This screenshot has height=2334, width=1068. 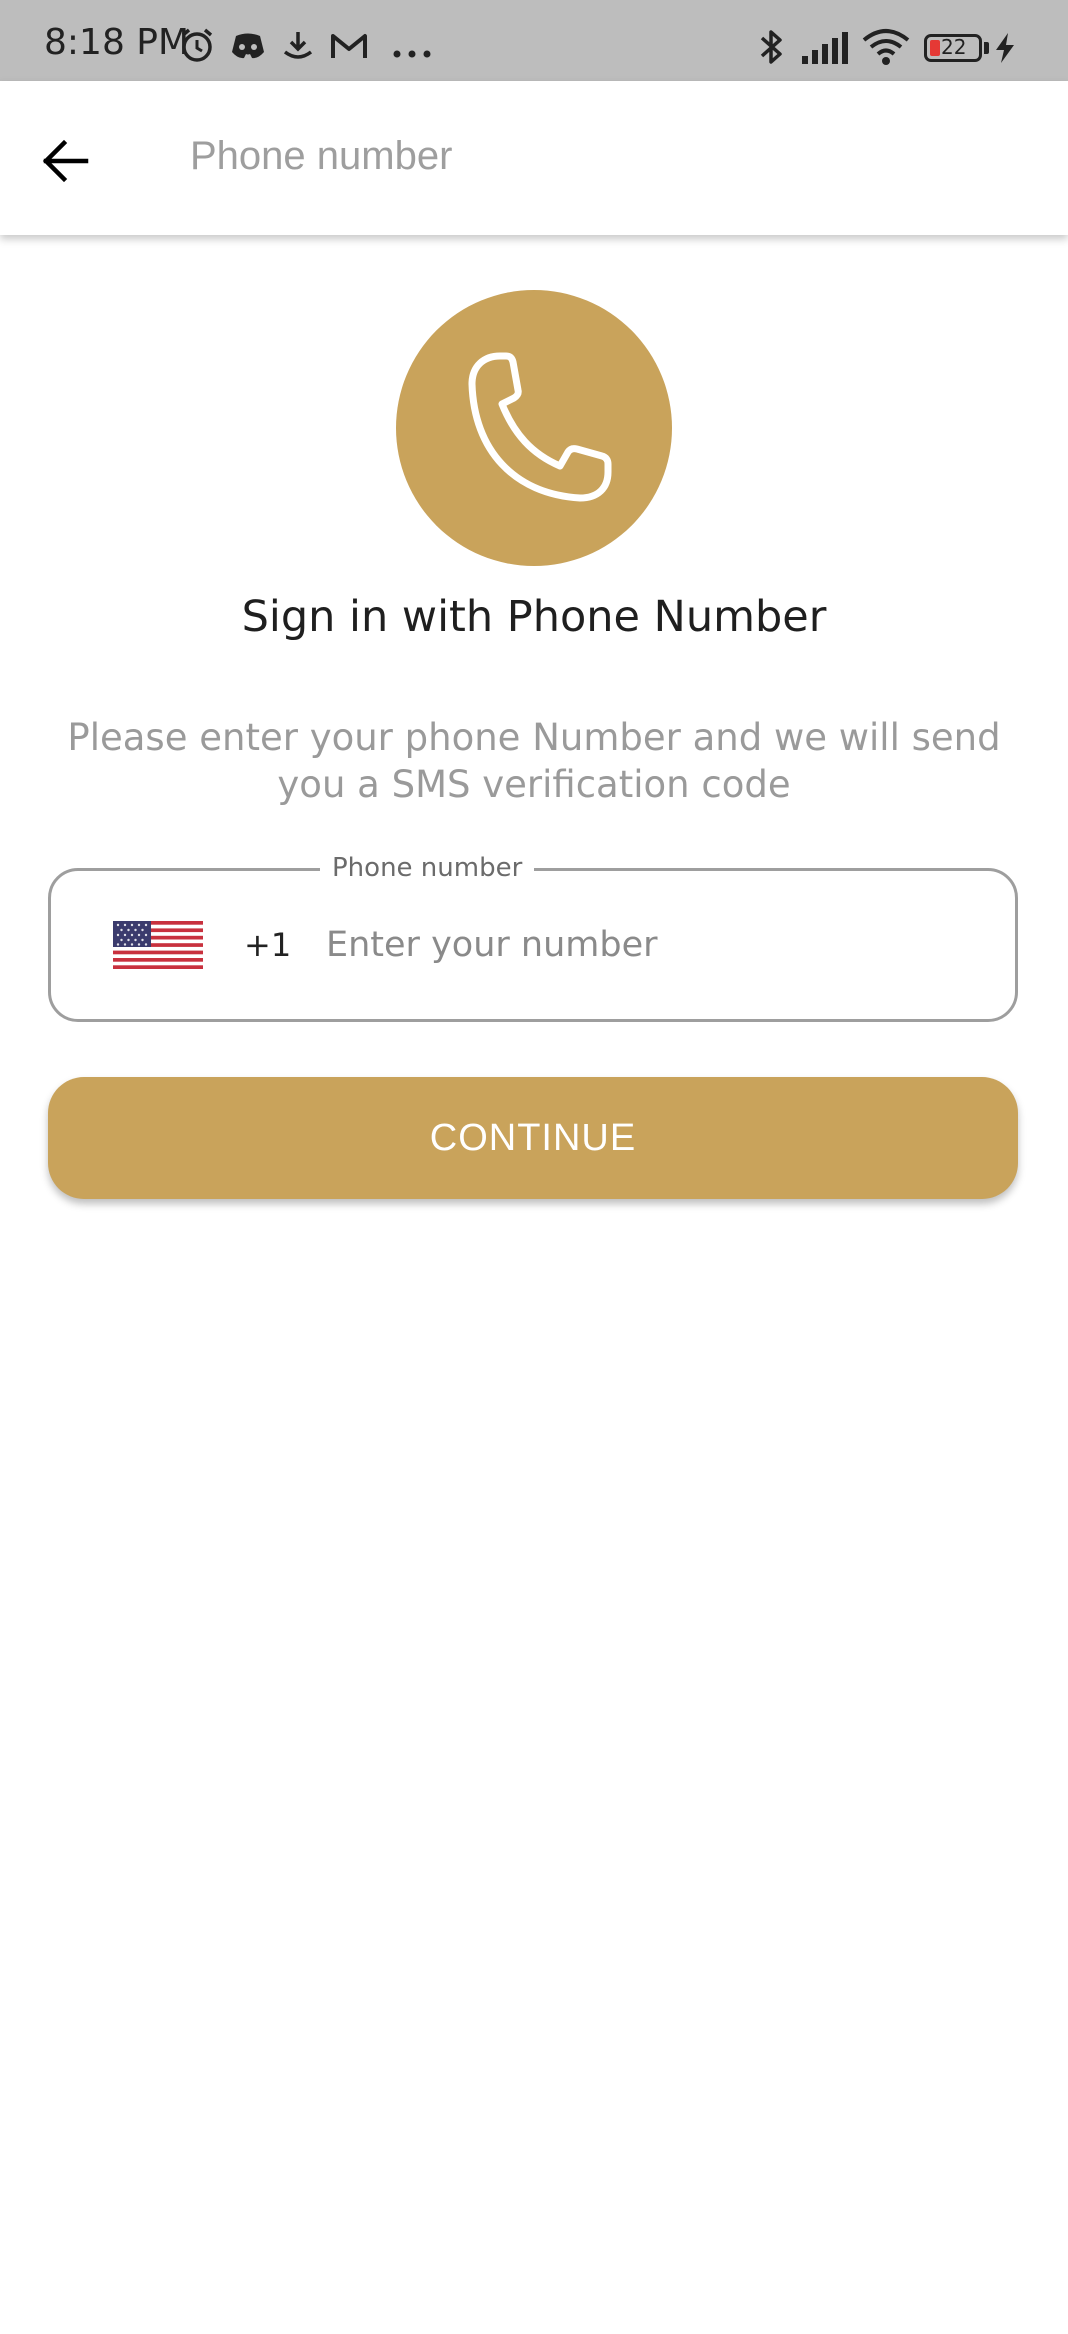 I want to click on continue-button: CONTINUE, so click(x=533, y=1138).